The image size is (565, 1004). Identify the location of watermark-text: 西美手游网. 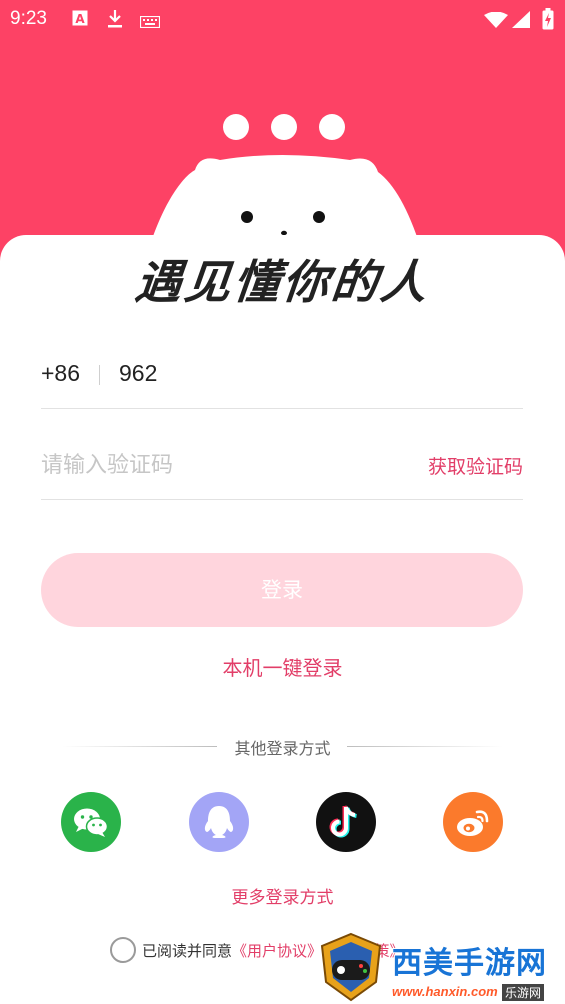
(469, 963).